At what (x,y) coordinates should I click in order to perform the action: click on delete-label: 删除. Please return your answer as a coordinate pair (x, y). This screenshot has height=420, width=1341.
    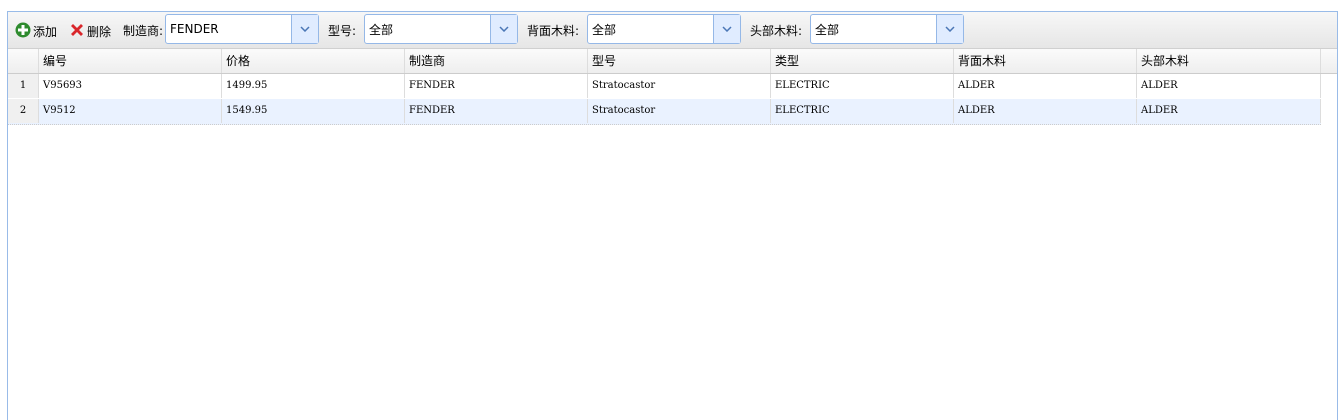
    Looking at the image, I should click on (99, 31).